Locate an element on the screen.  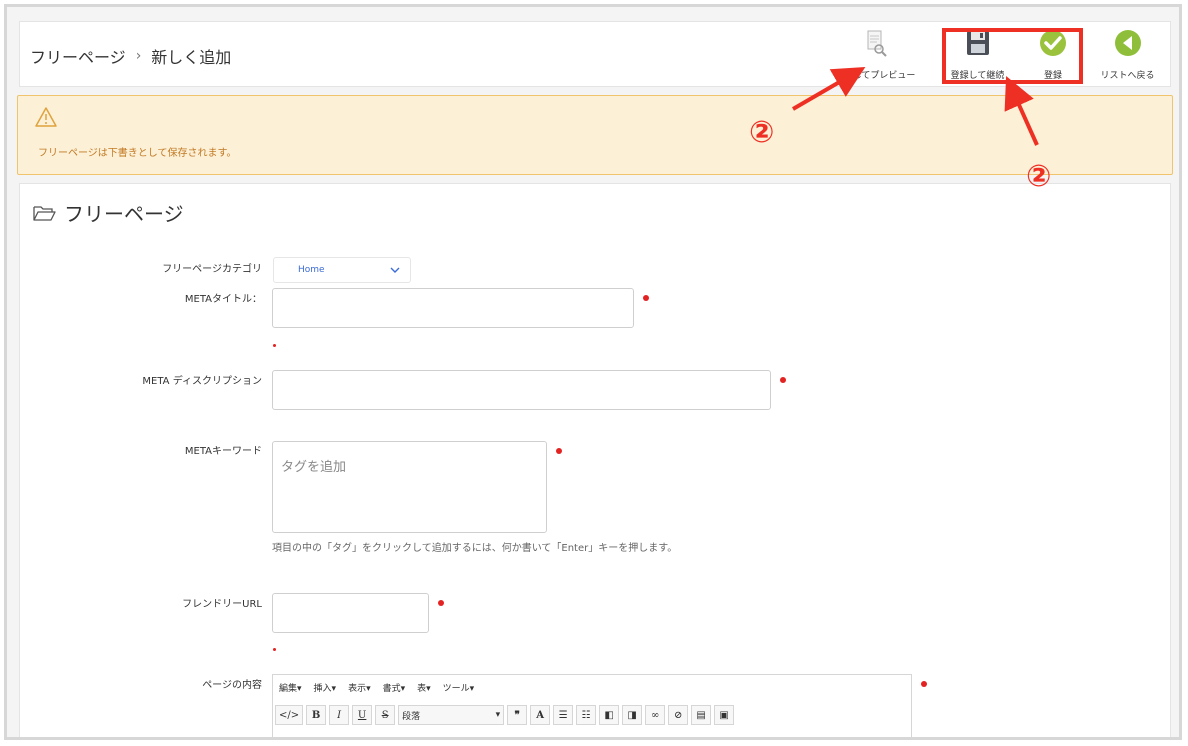
friendly-url-input is located at coordinates (350, 613).